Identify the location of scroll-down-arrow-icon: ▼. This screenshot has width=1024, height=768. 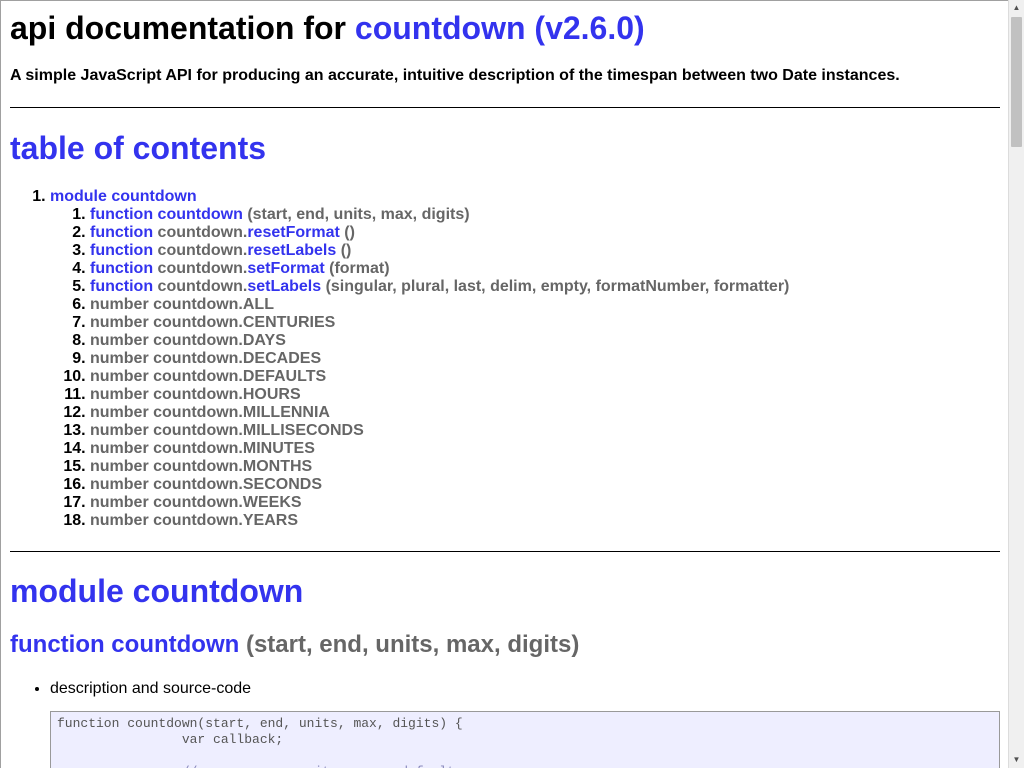
(1016, 760).